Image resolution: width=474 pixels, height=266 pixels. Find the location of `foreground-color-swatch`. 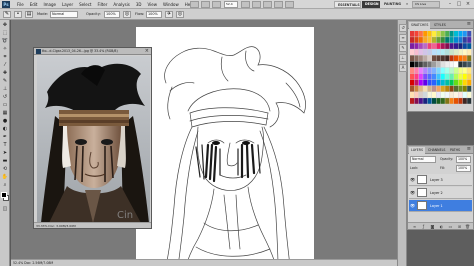

foreground-color-swatch is located at coordinates (4, 195).